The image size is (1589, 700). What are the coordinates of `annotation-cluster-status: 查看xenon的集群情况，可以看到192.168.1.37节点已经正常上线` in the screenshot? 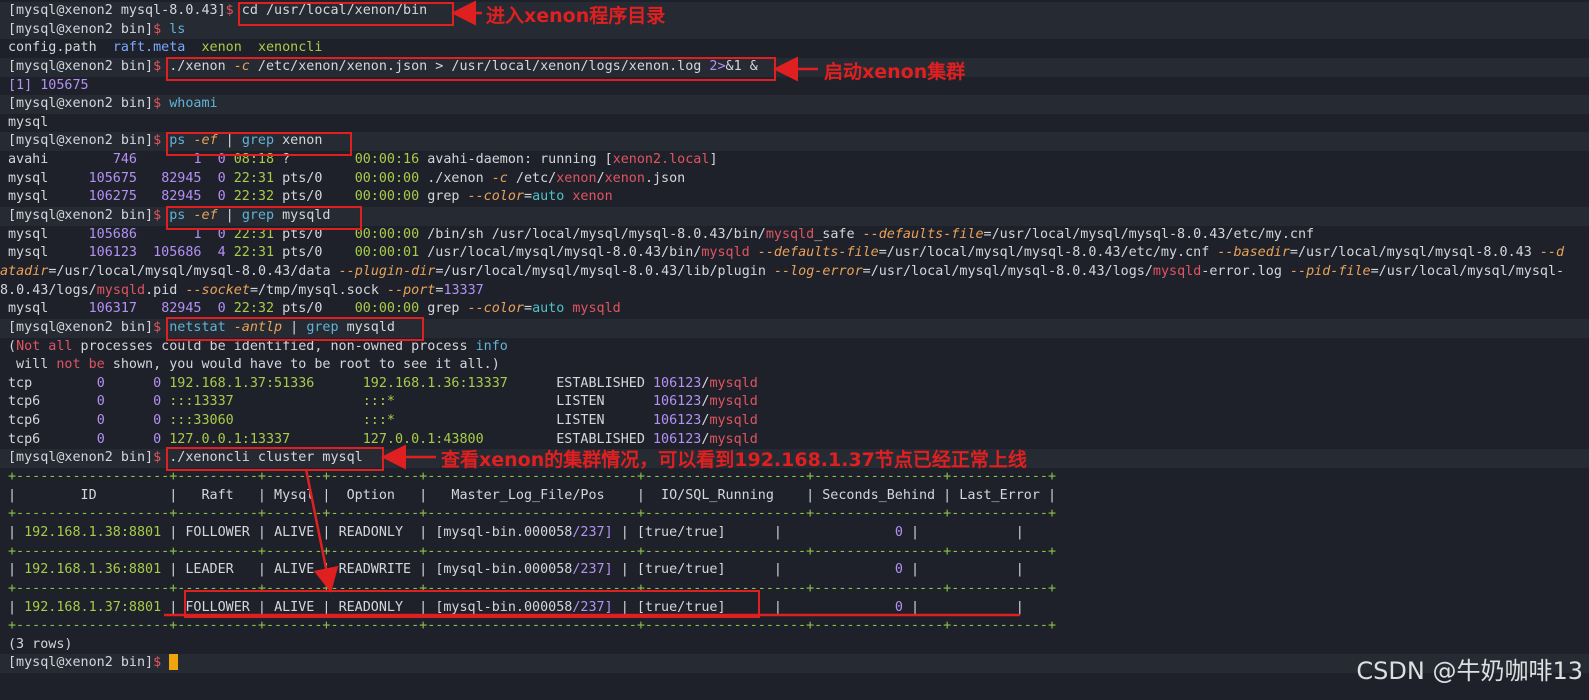 It's located at (734, 460).